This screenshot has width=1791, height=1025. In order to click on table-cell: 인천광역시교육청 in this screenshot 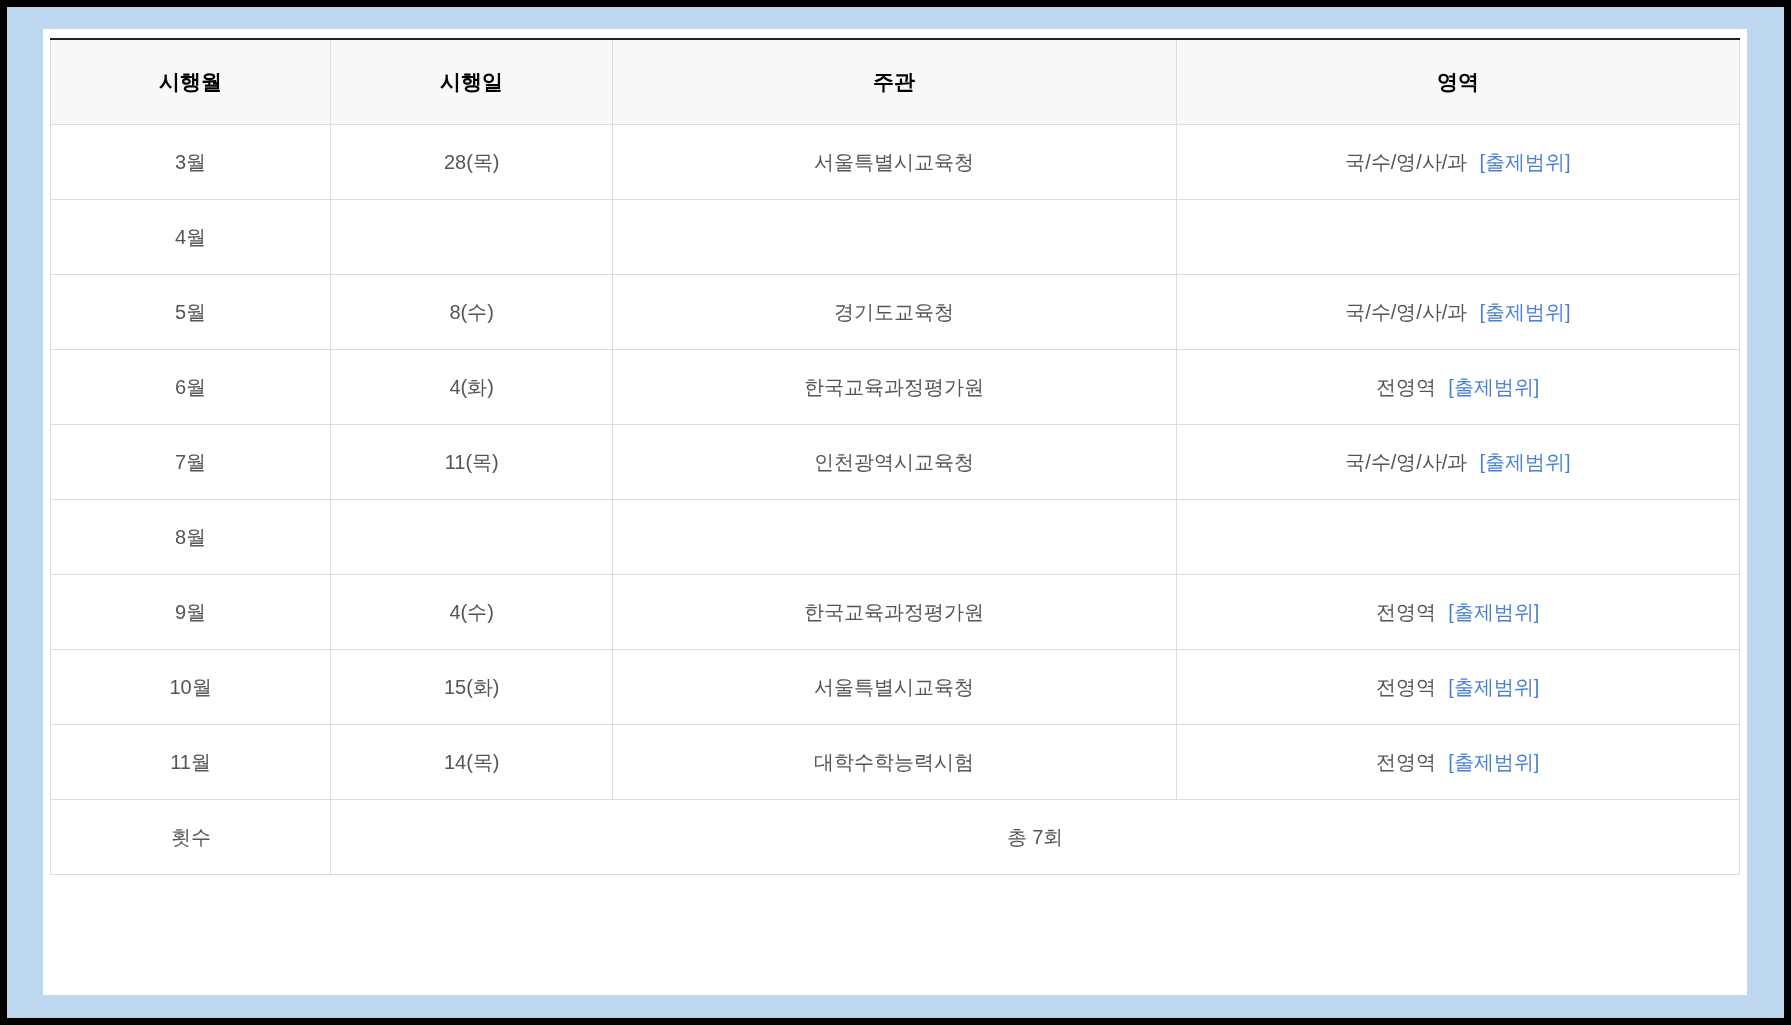, I will do `click(894, 461)`.